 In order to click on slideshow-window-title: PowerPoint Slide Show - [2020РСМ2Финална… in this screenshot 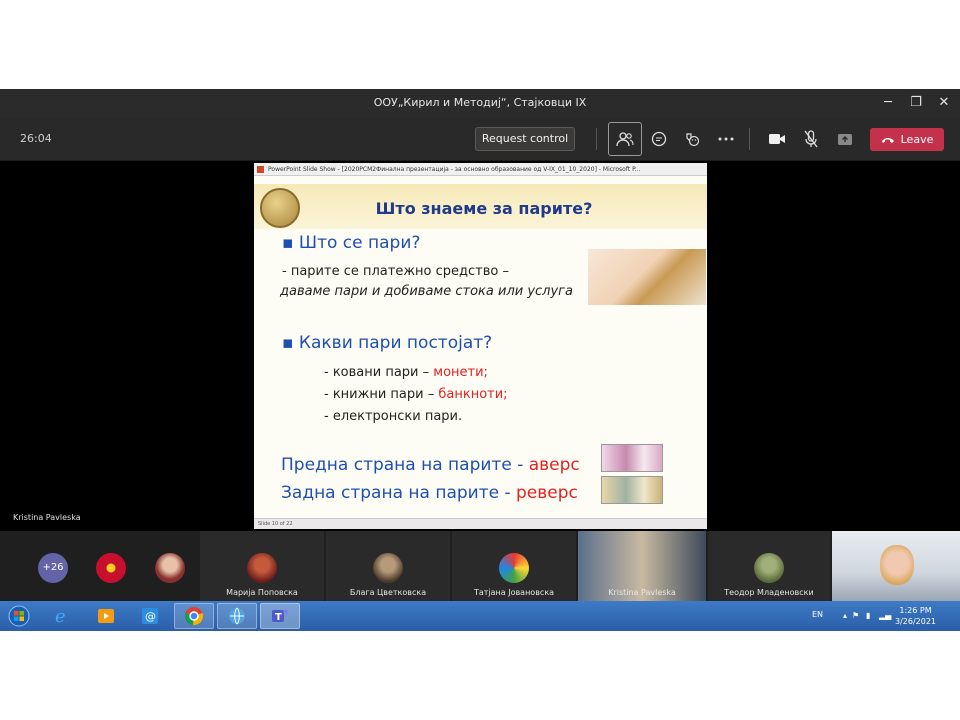, I will do `click(454, 169)`.